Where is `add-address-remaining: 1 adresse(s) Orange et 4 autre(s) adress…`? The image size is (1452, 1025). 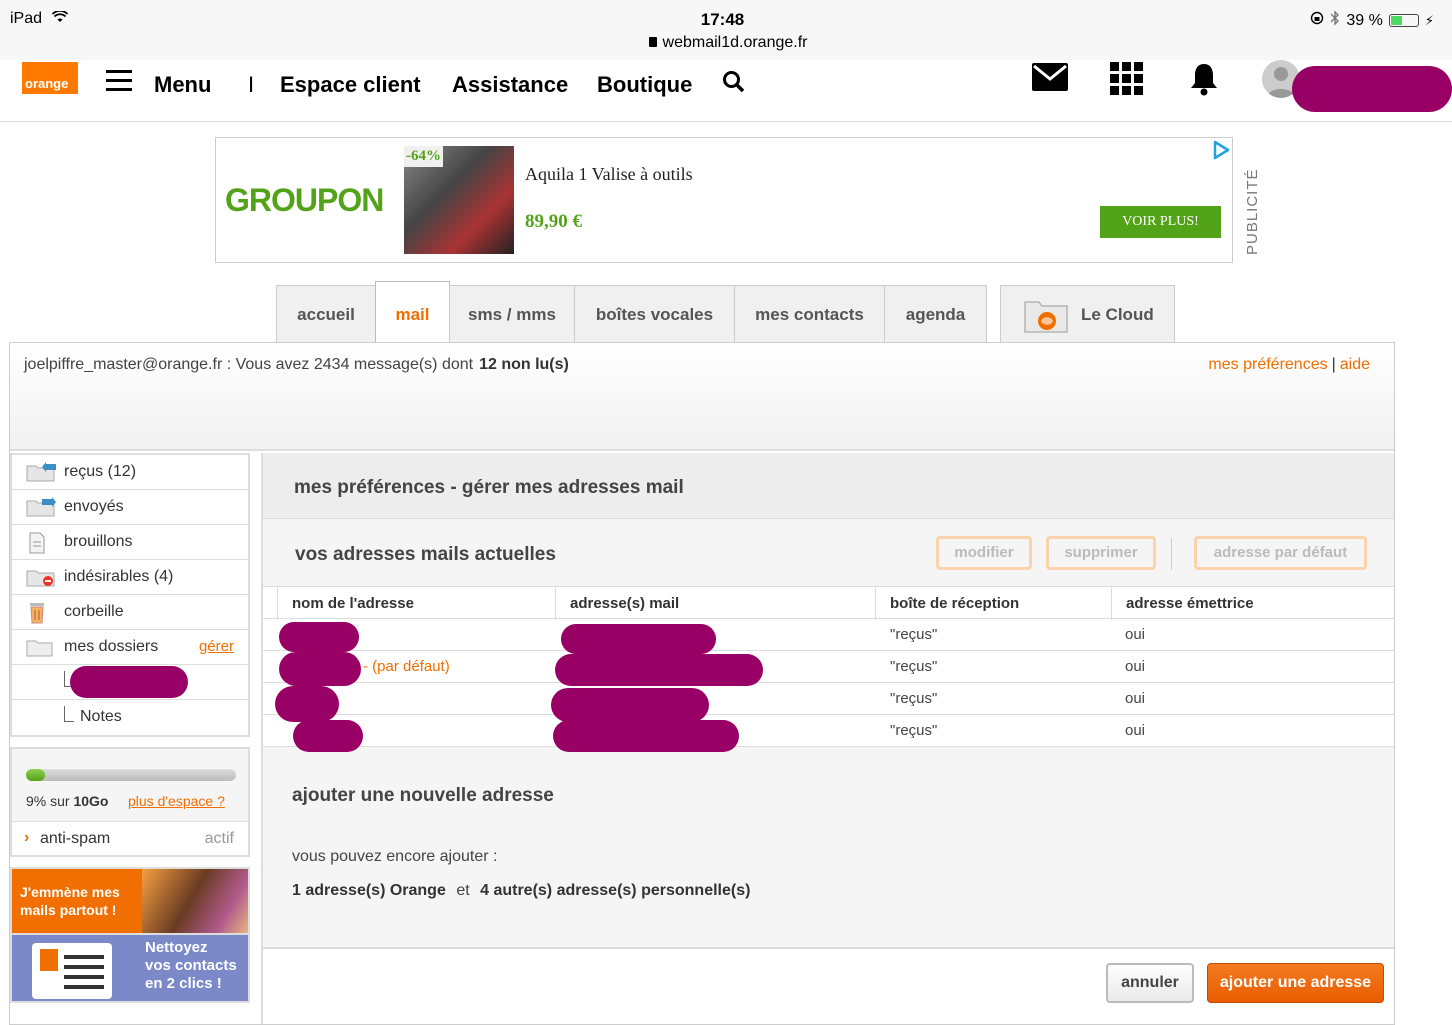 add-address-remaining: 1 adresse(s) Orange et 4 autre(s) adress… is located at coordinates (521, 891).